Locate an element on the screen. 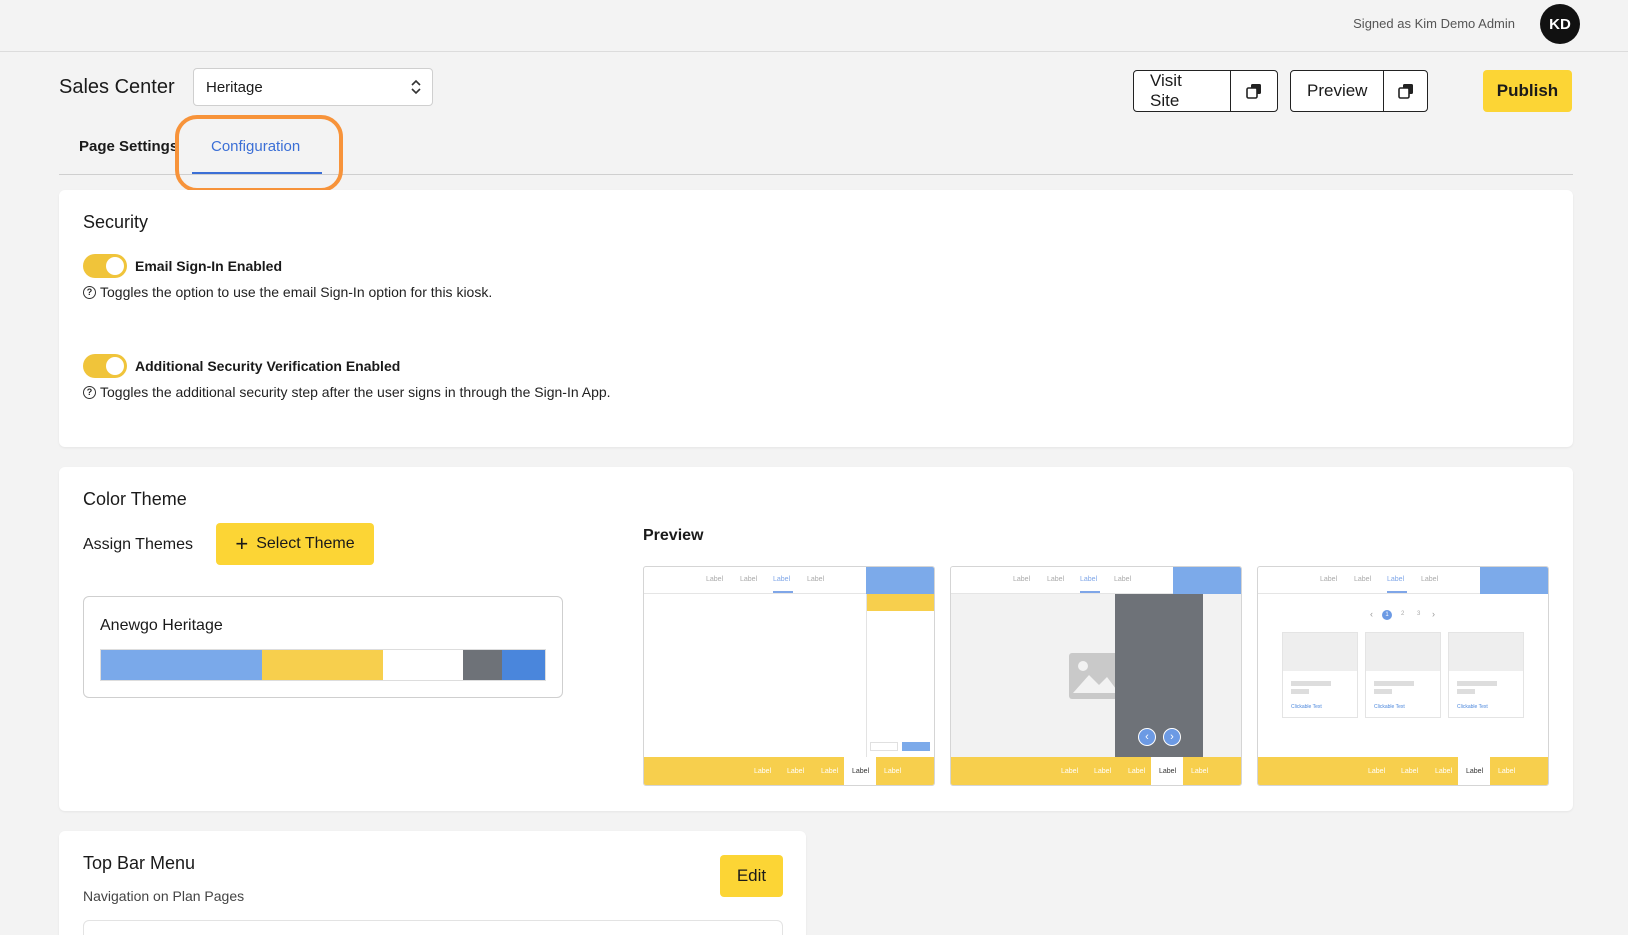 The width and height of the screenshot is (1628, 935). assign-themes-label: Assign Themes is located at coordinates (138, 544).